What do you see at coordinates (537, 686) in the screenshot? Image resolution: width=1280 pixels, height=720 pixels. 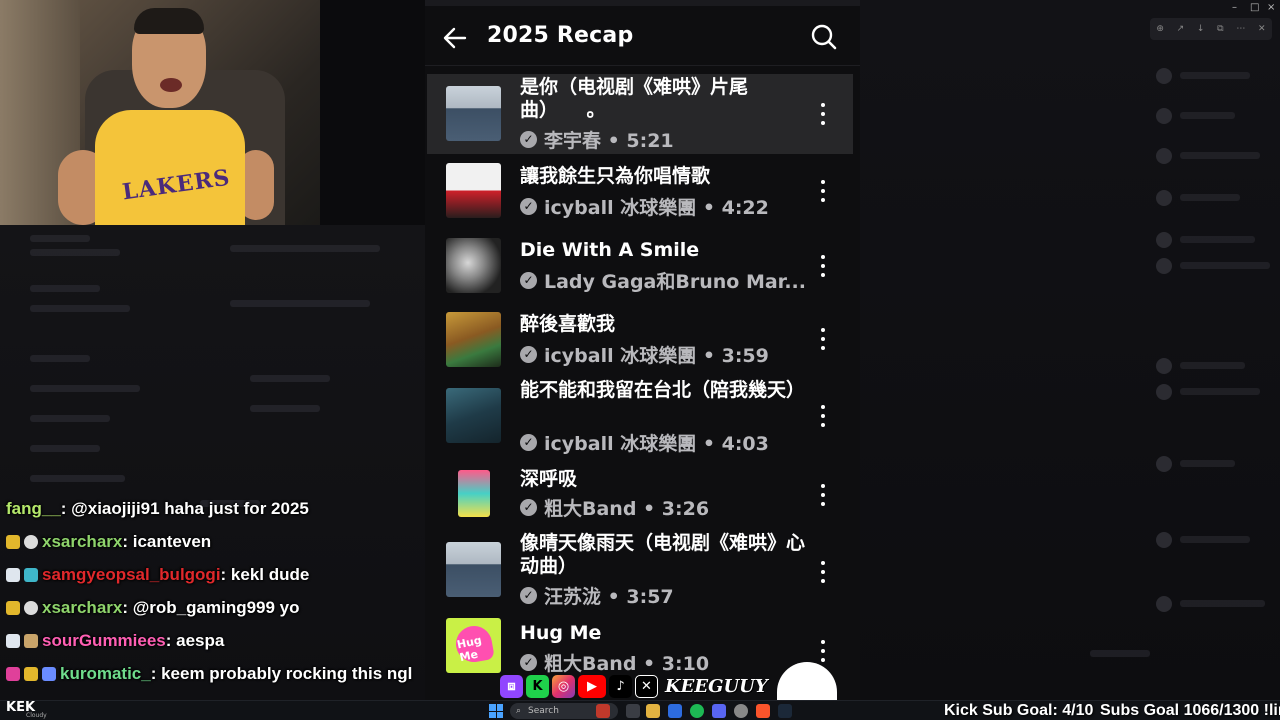 I see `kick-icon: K` at bounding box center [537, 686].